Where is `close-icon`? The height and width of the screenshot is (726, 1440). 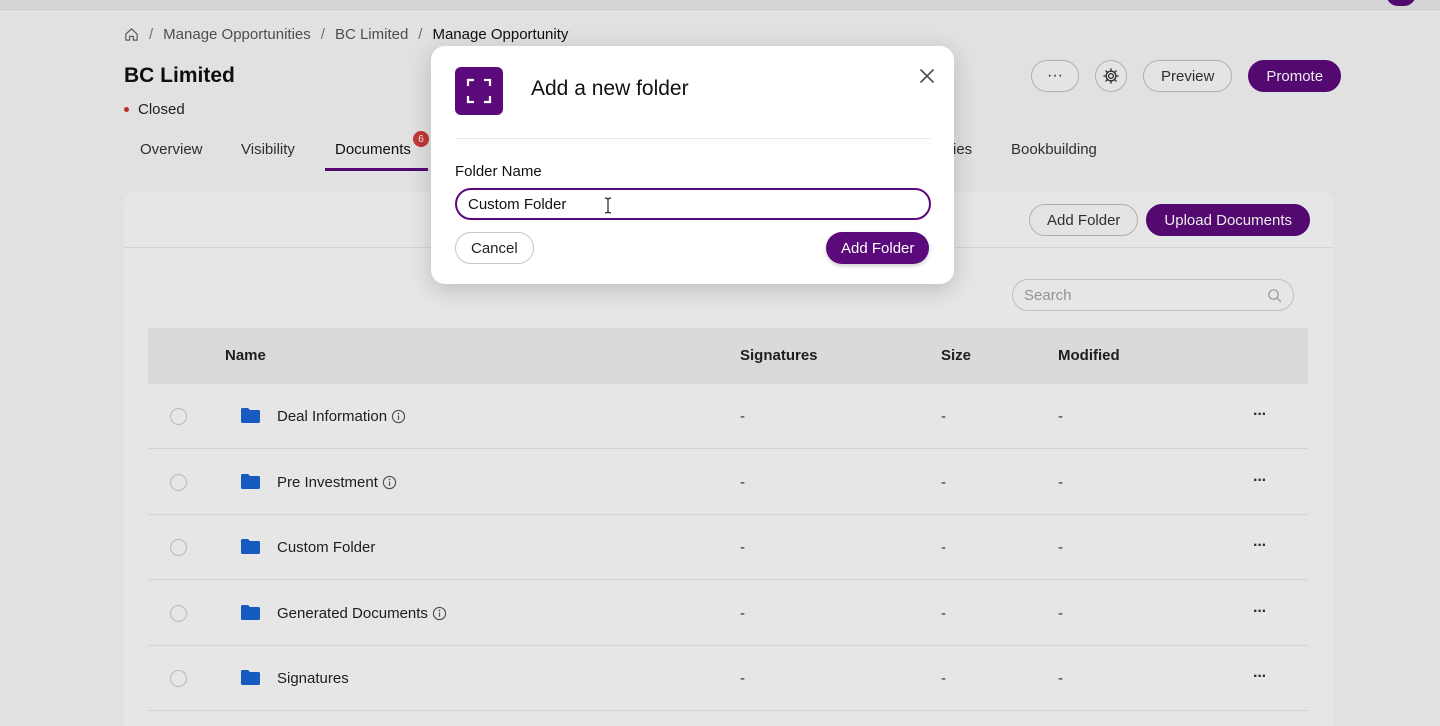 close-icon is located at coordinates (927, 76).